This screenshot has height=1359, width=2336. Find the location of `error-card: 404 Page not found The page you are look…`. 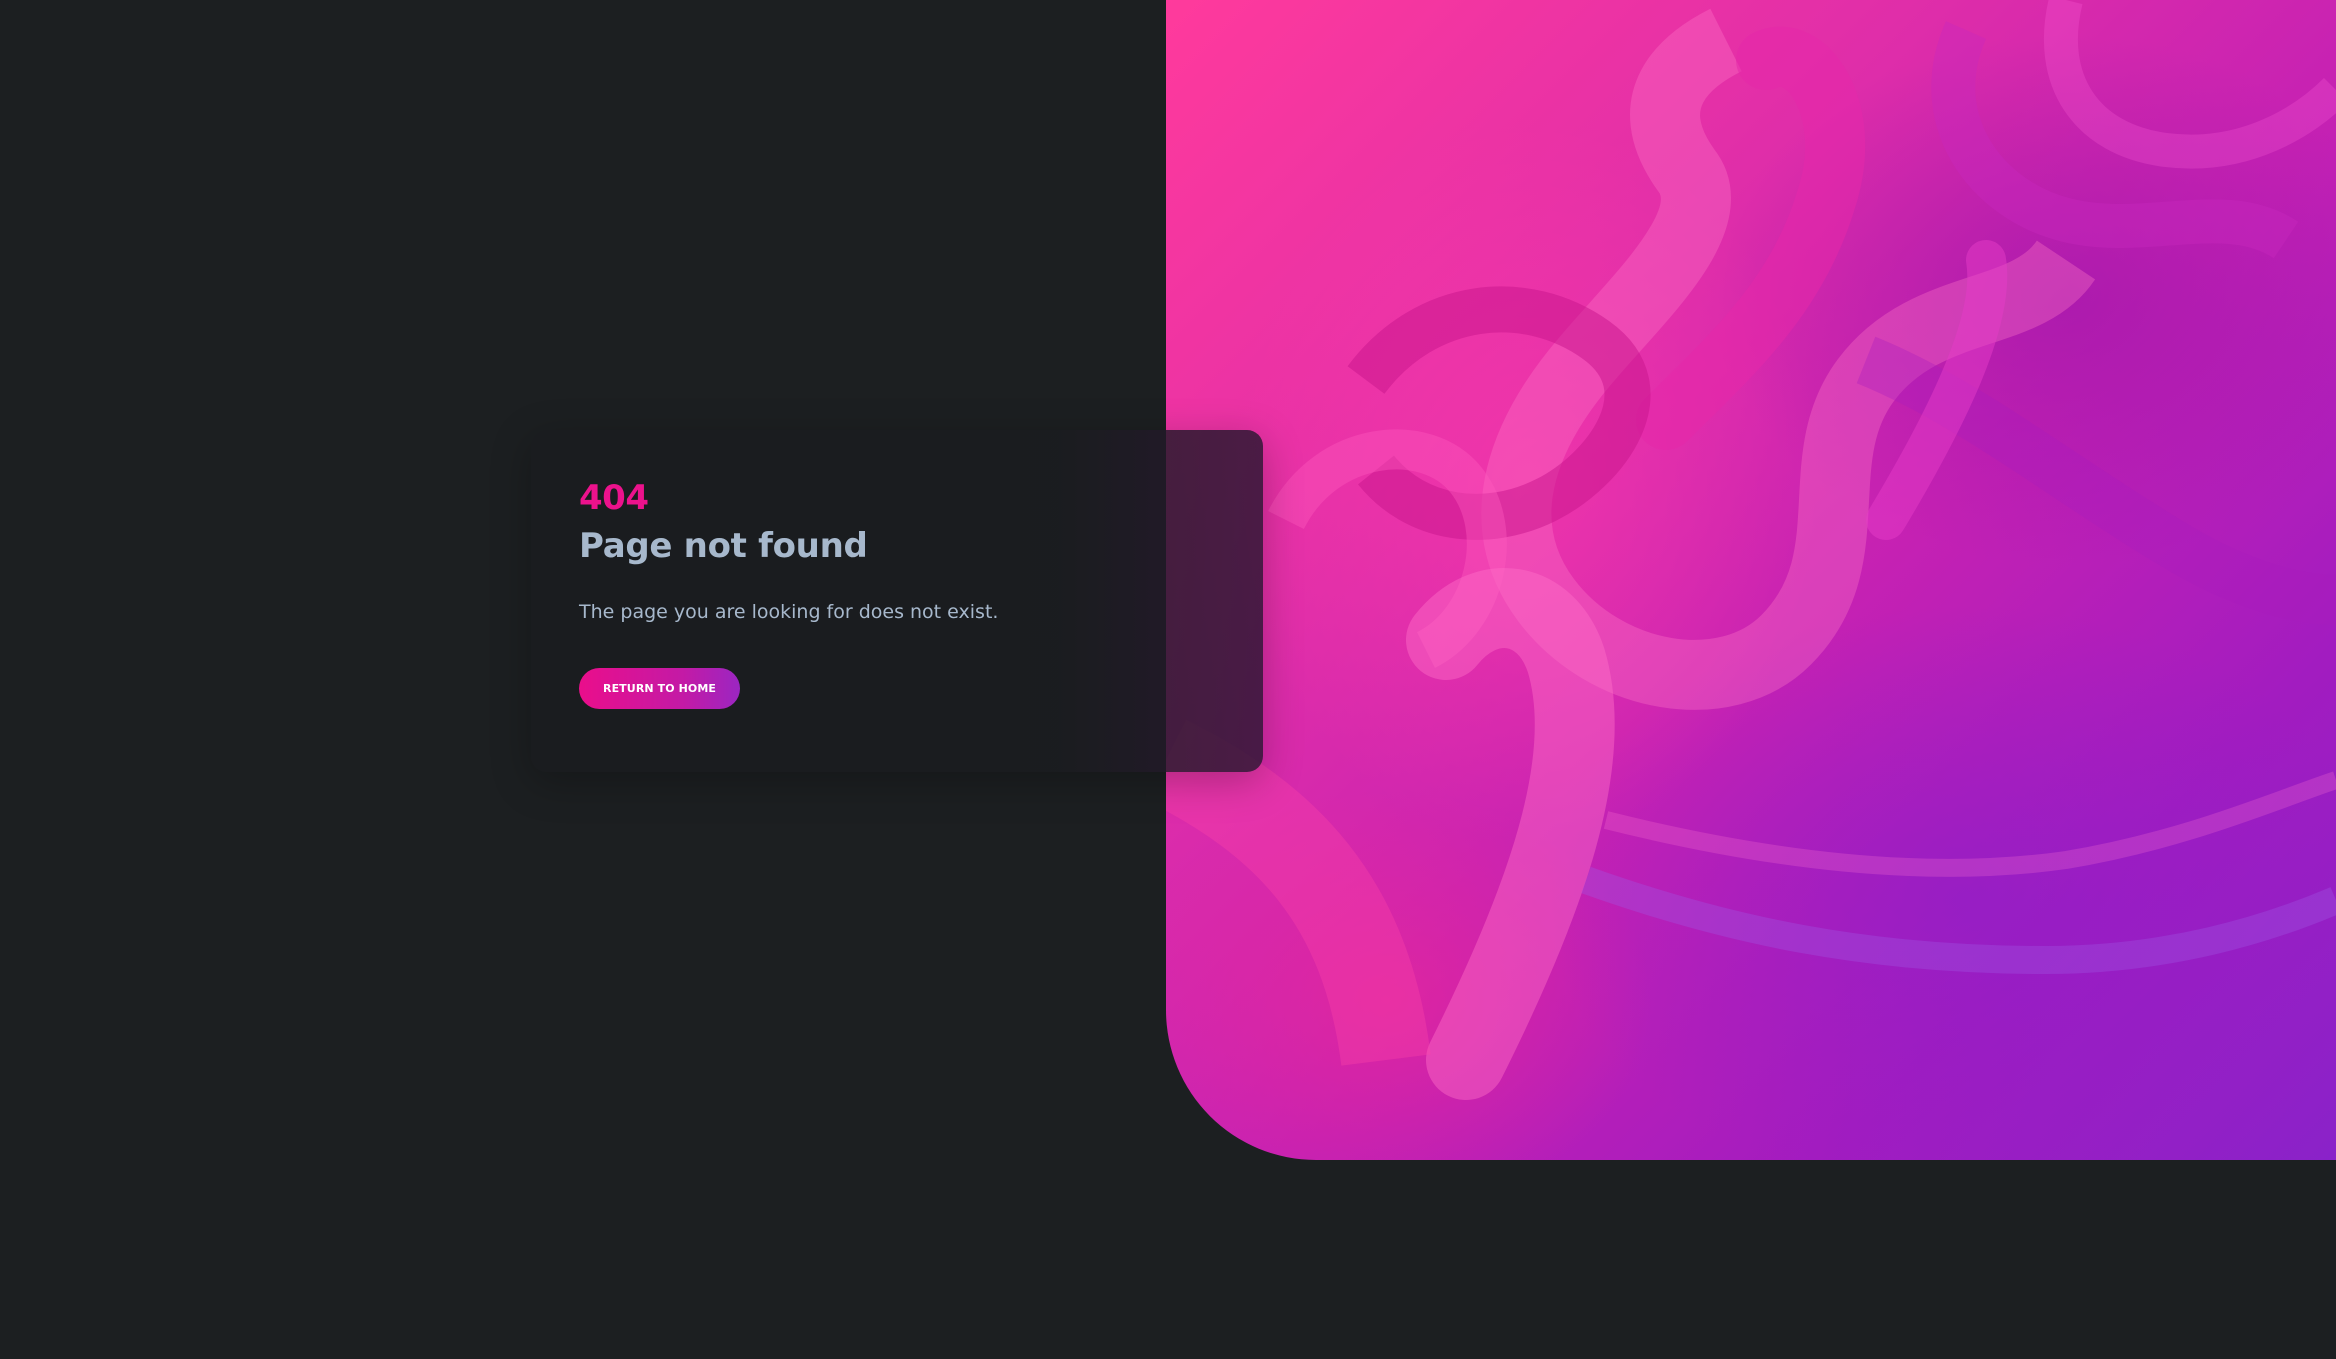

error-card: 404 Page not found The page you are look… is located at coordinates (897, 601).